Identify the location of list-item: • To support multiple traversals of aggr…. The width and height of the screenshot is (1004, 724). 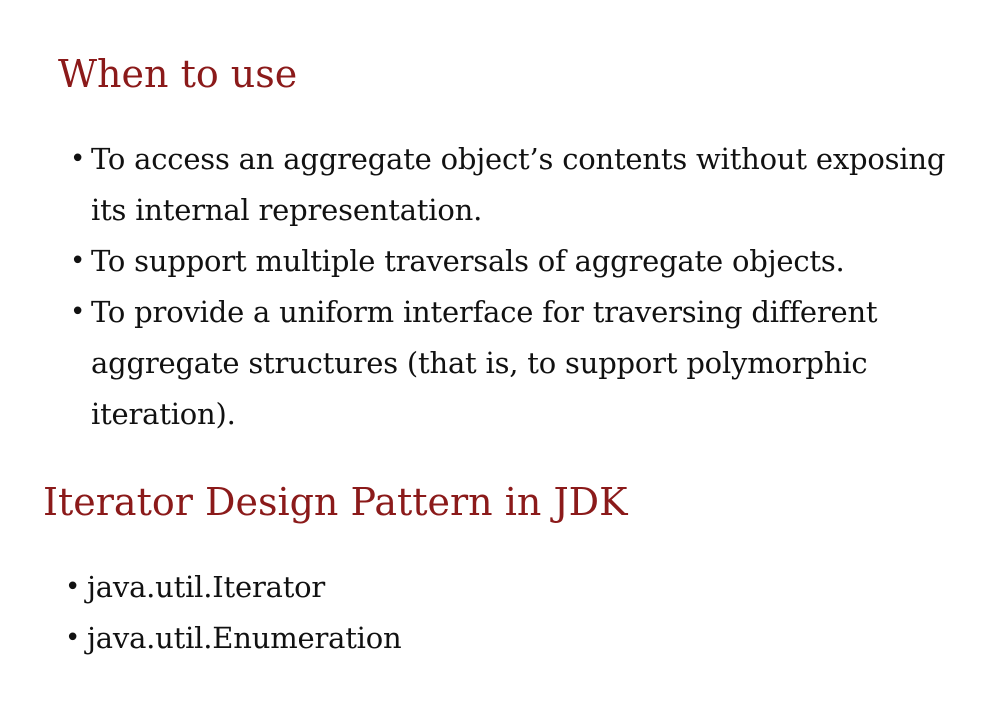
(520, 261).